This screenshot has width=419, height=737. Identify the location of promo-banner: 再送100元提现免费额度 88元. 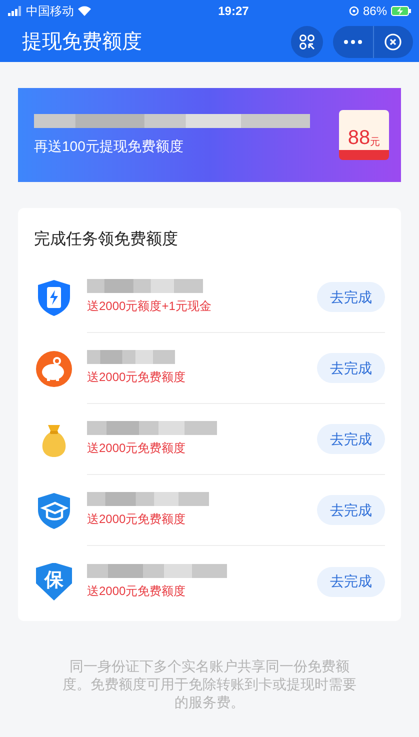
(209, 135).